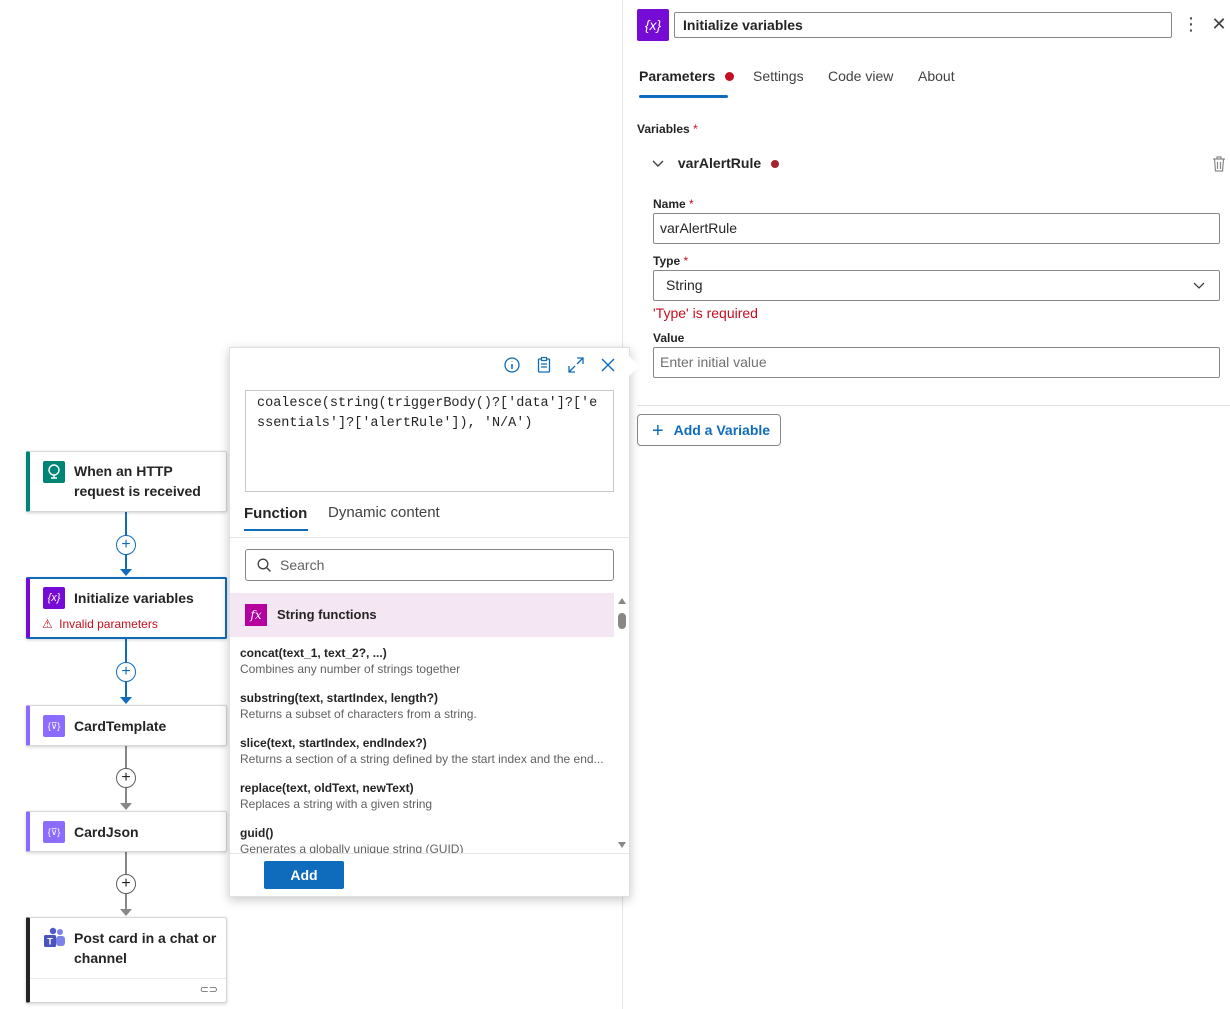 The height and width of the screenshot is (1009, 1230). What do you see at coordinates (622, 621) in the screenshot?
I see `scrollbar-thumb` at bounding box center [622, 621].